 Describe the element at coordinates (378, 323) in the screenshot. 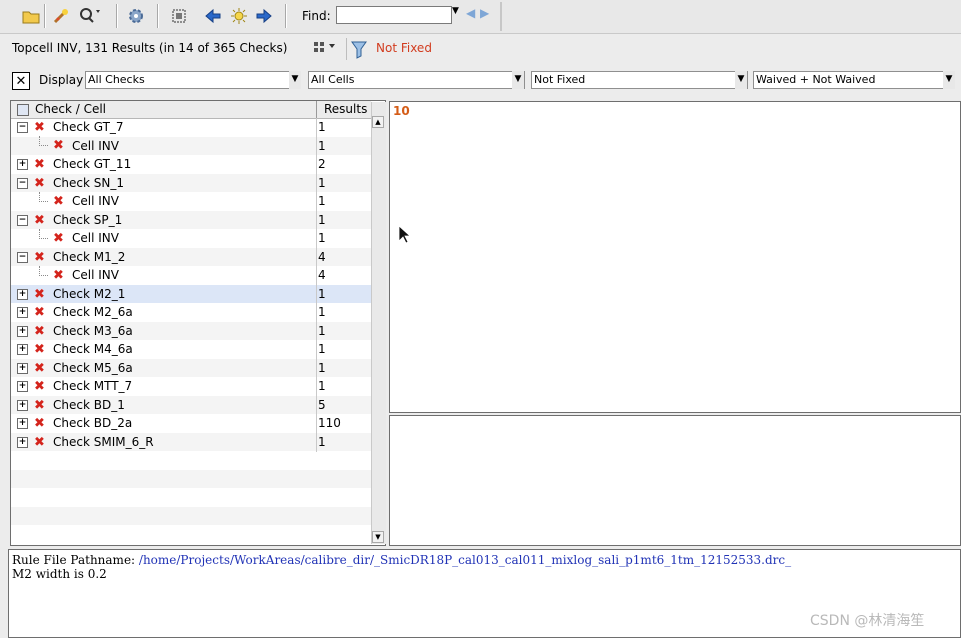

I see `tree-scrollbar` at that location.